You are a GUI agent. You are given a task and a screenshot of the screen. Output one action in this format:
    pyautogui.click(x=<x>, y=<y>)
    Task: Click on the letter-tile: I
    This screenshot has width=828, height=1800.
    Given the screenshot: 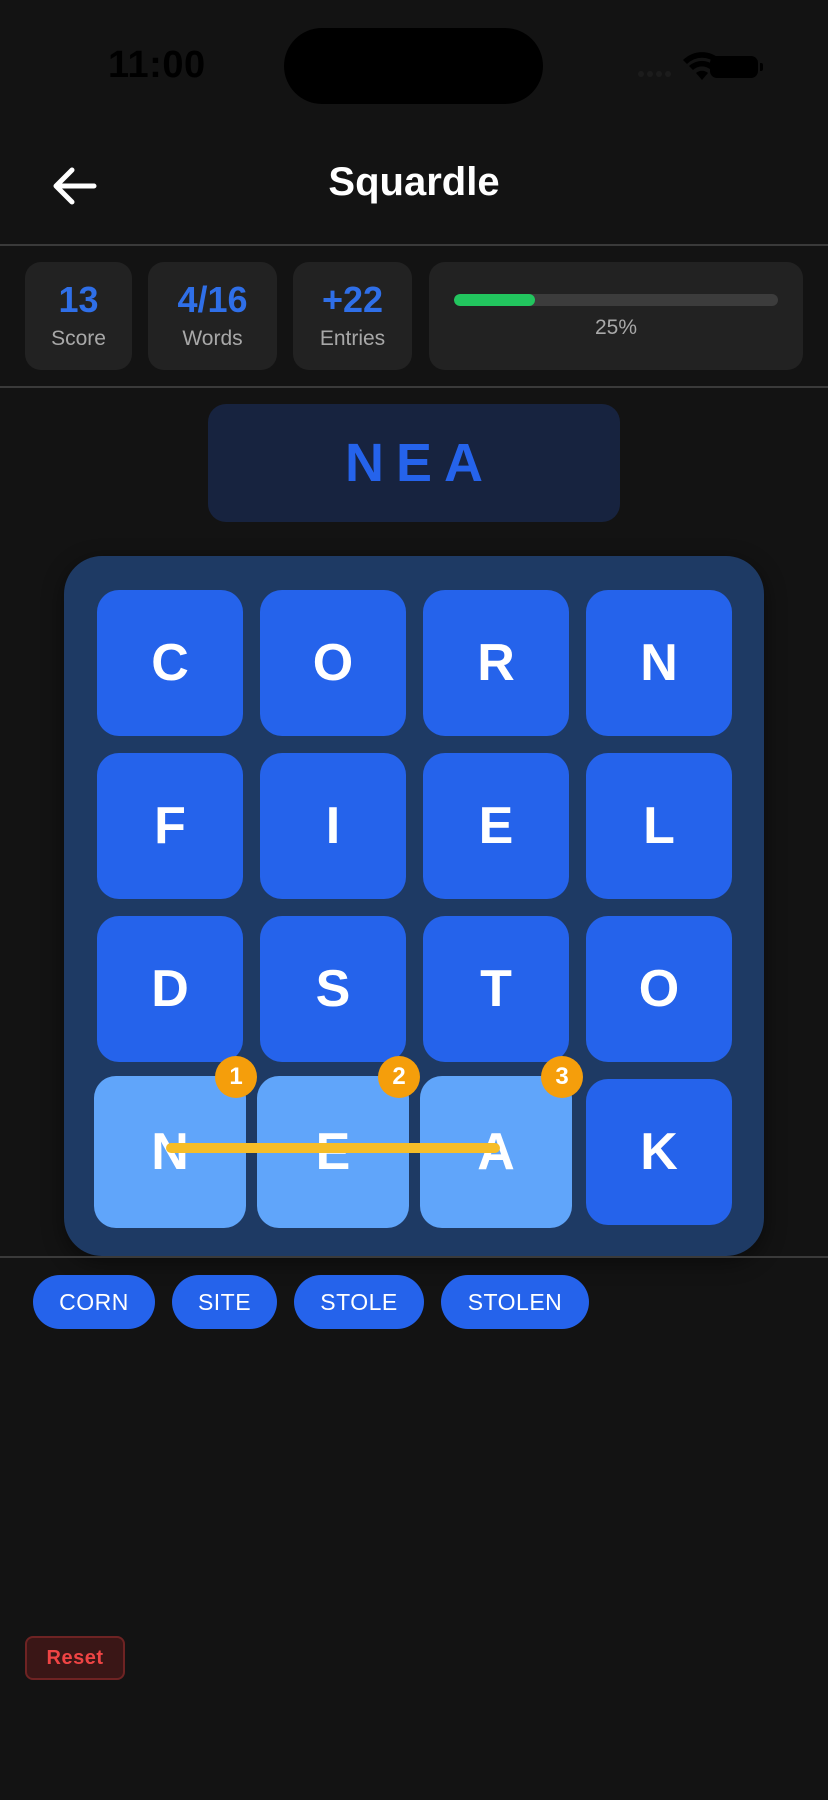 What is the action you would take?
    pyautogui.click(x=333, y=826)
    